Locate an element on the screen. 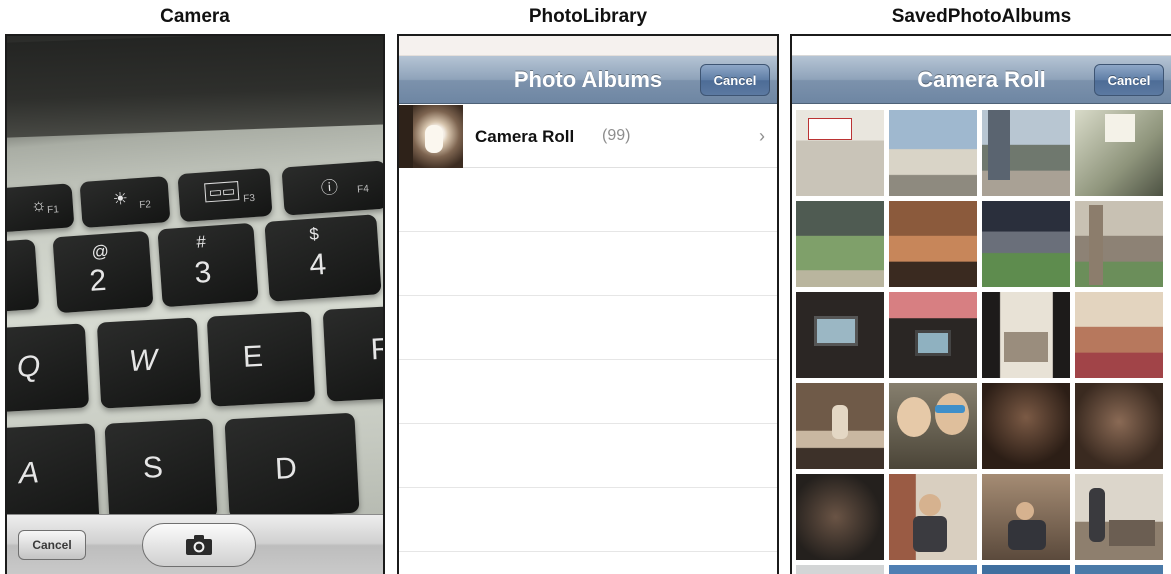  keyboard-key-2: @ 2 is located at coordinates (103, 272).